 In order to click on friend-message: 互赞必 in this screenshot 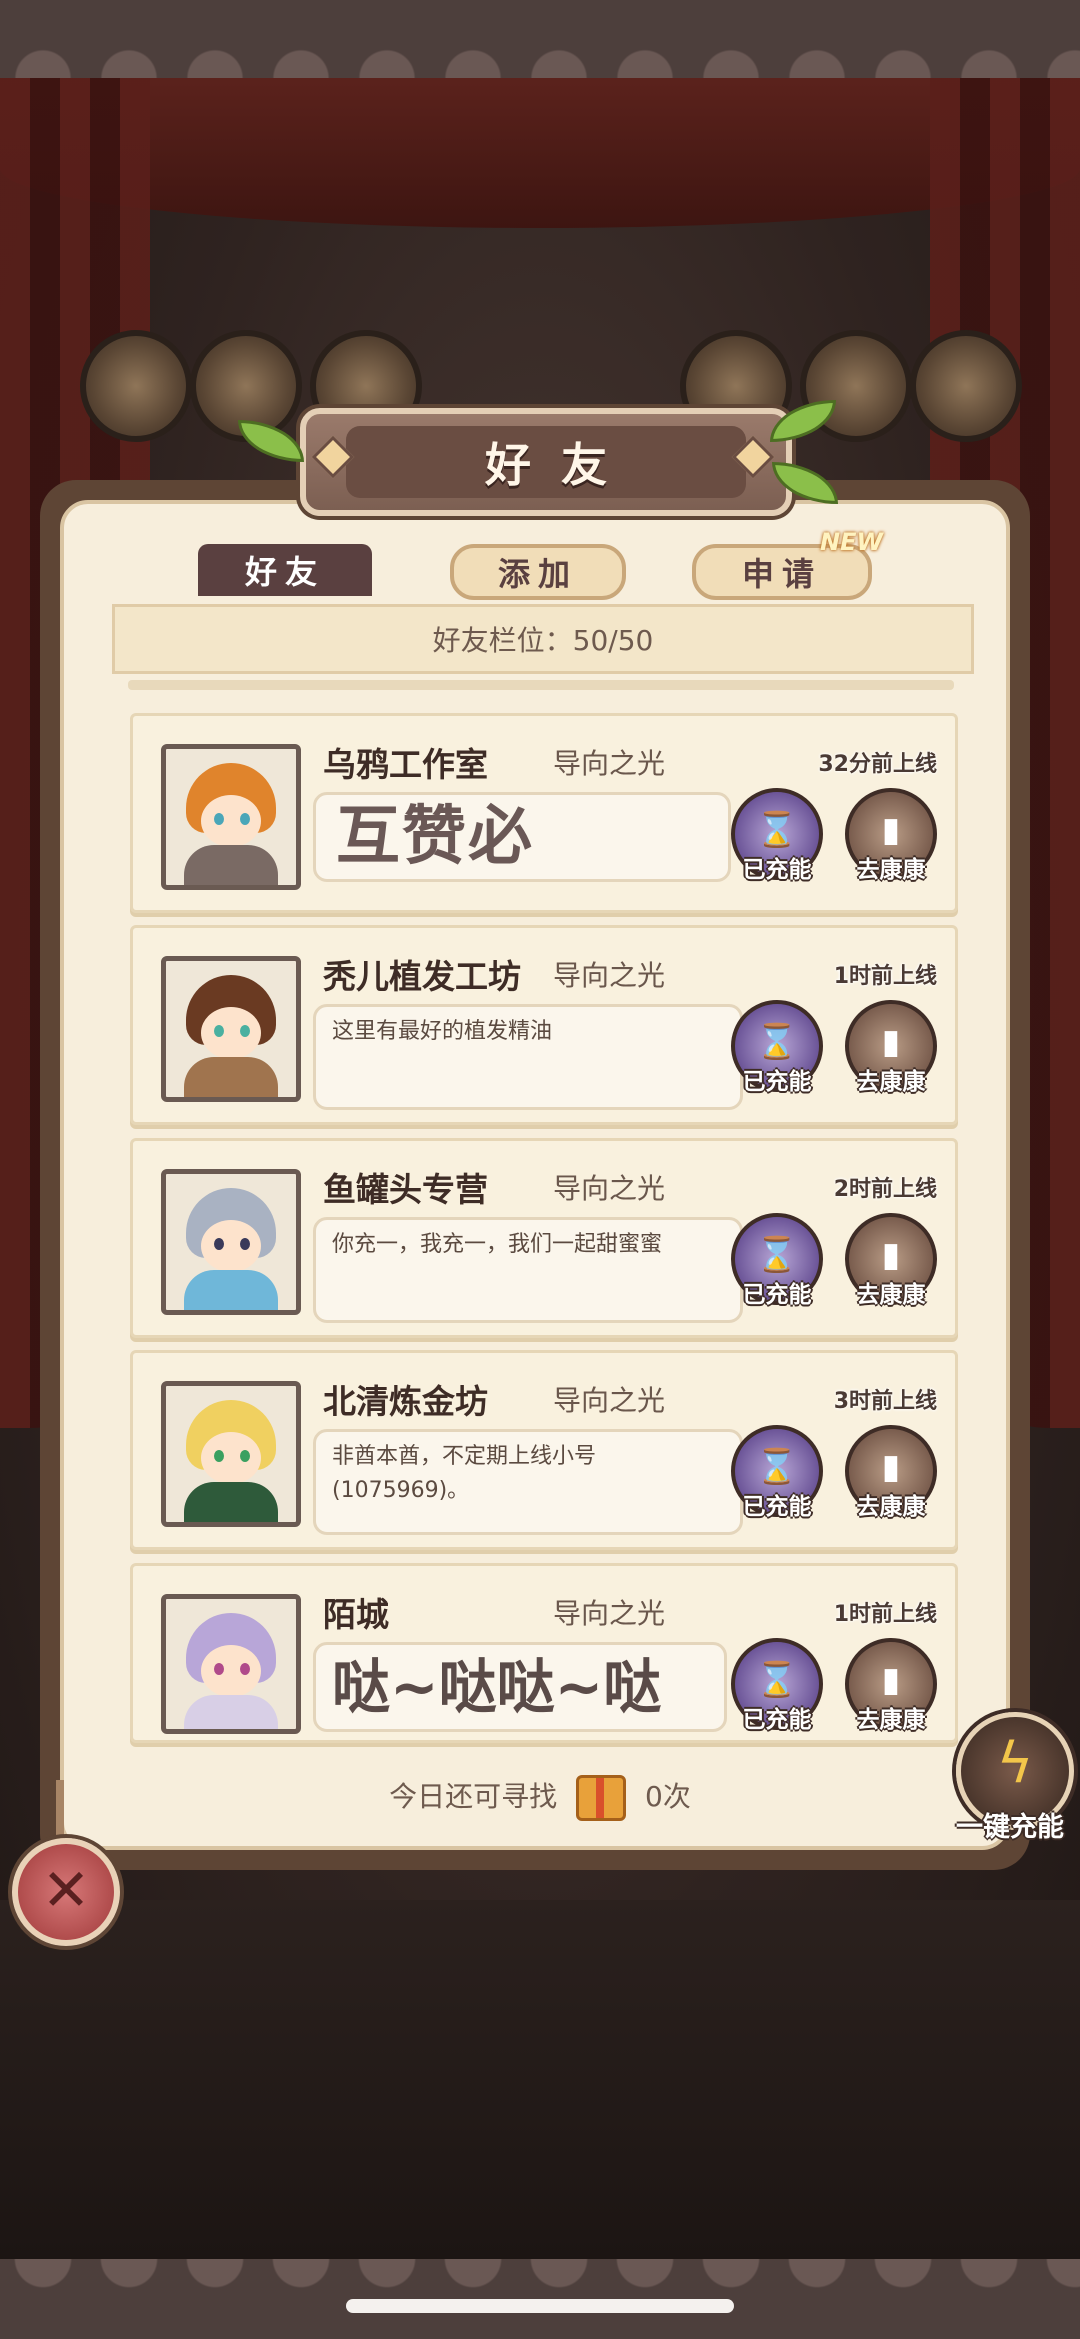, I will do `click(522, 837)`.